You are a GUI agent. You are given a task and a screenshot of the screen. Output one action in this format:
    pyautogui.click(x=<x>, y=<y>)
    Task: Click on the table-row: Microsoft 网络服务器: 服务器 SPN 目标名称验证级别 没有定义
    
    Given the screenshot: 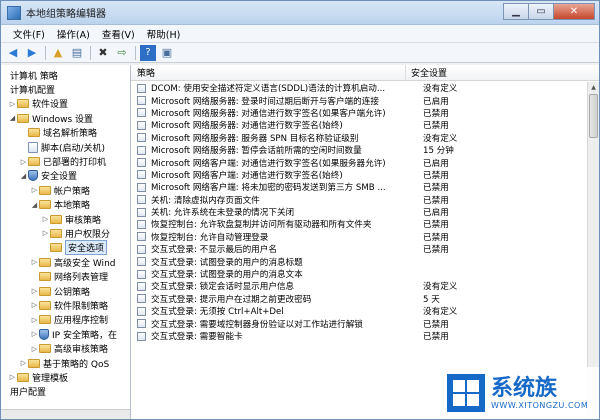 What is the action you would take?
    pyautogui.click(x=359, y=138)
    